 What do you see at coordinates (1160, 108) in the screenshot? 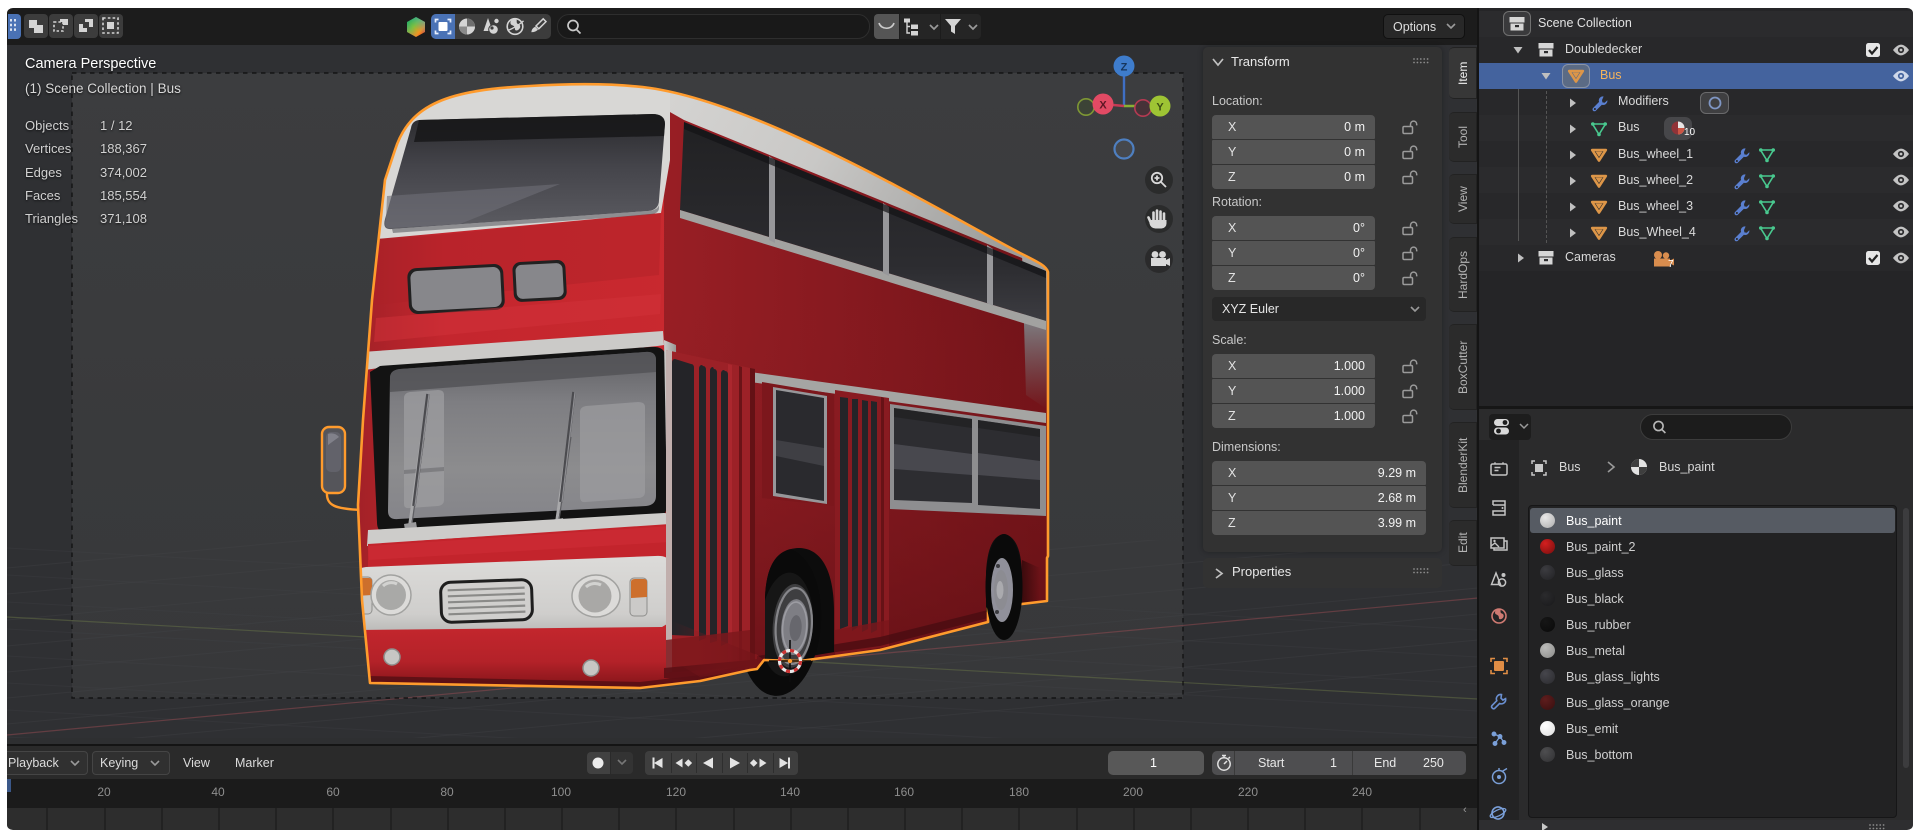
I see `svg-text: Y` at bounding box center [1160, 108].